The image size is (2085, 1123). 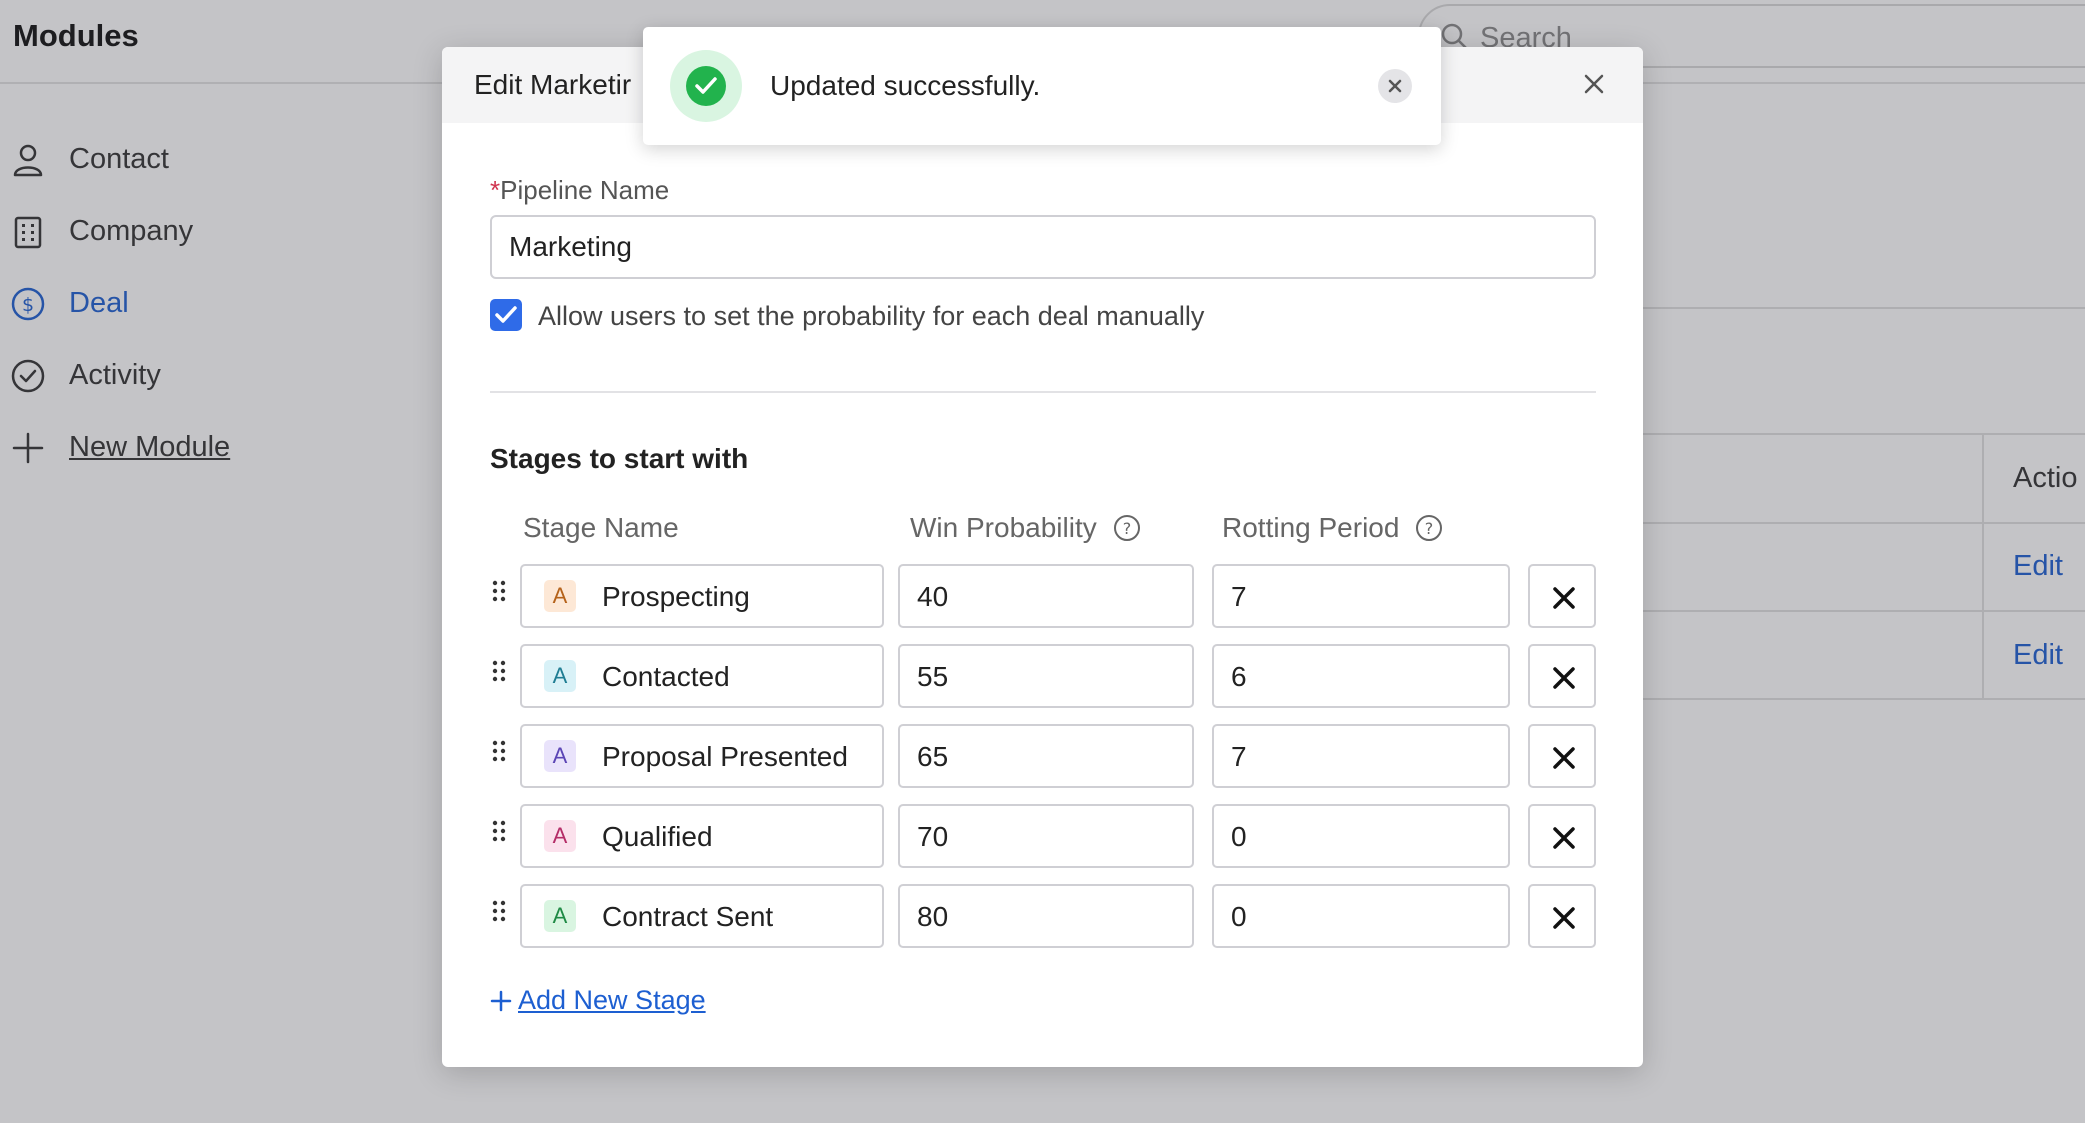 What do you see at coordinates (553, 84) in the screenshot?
I see `modal-title: Edit Marketir` at bounding box center [553, 84].